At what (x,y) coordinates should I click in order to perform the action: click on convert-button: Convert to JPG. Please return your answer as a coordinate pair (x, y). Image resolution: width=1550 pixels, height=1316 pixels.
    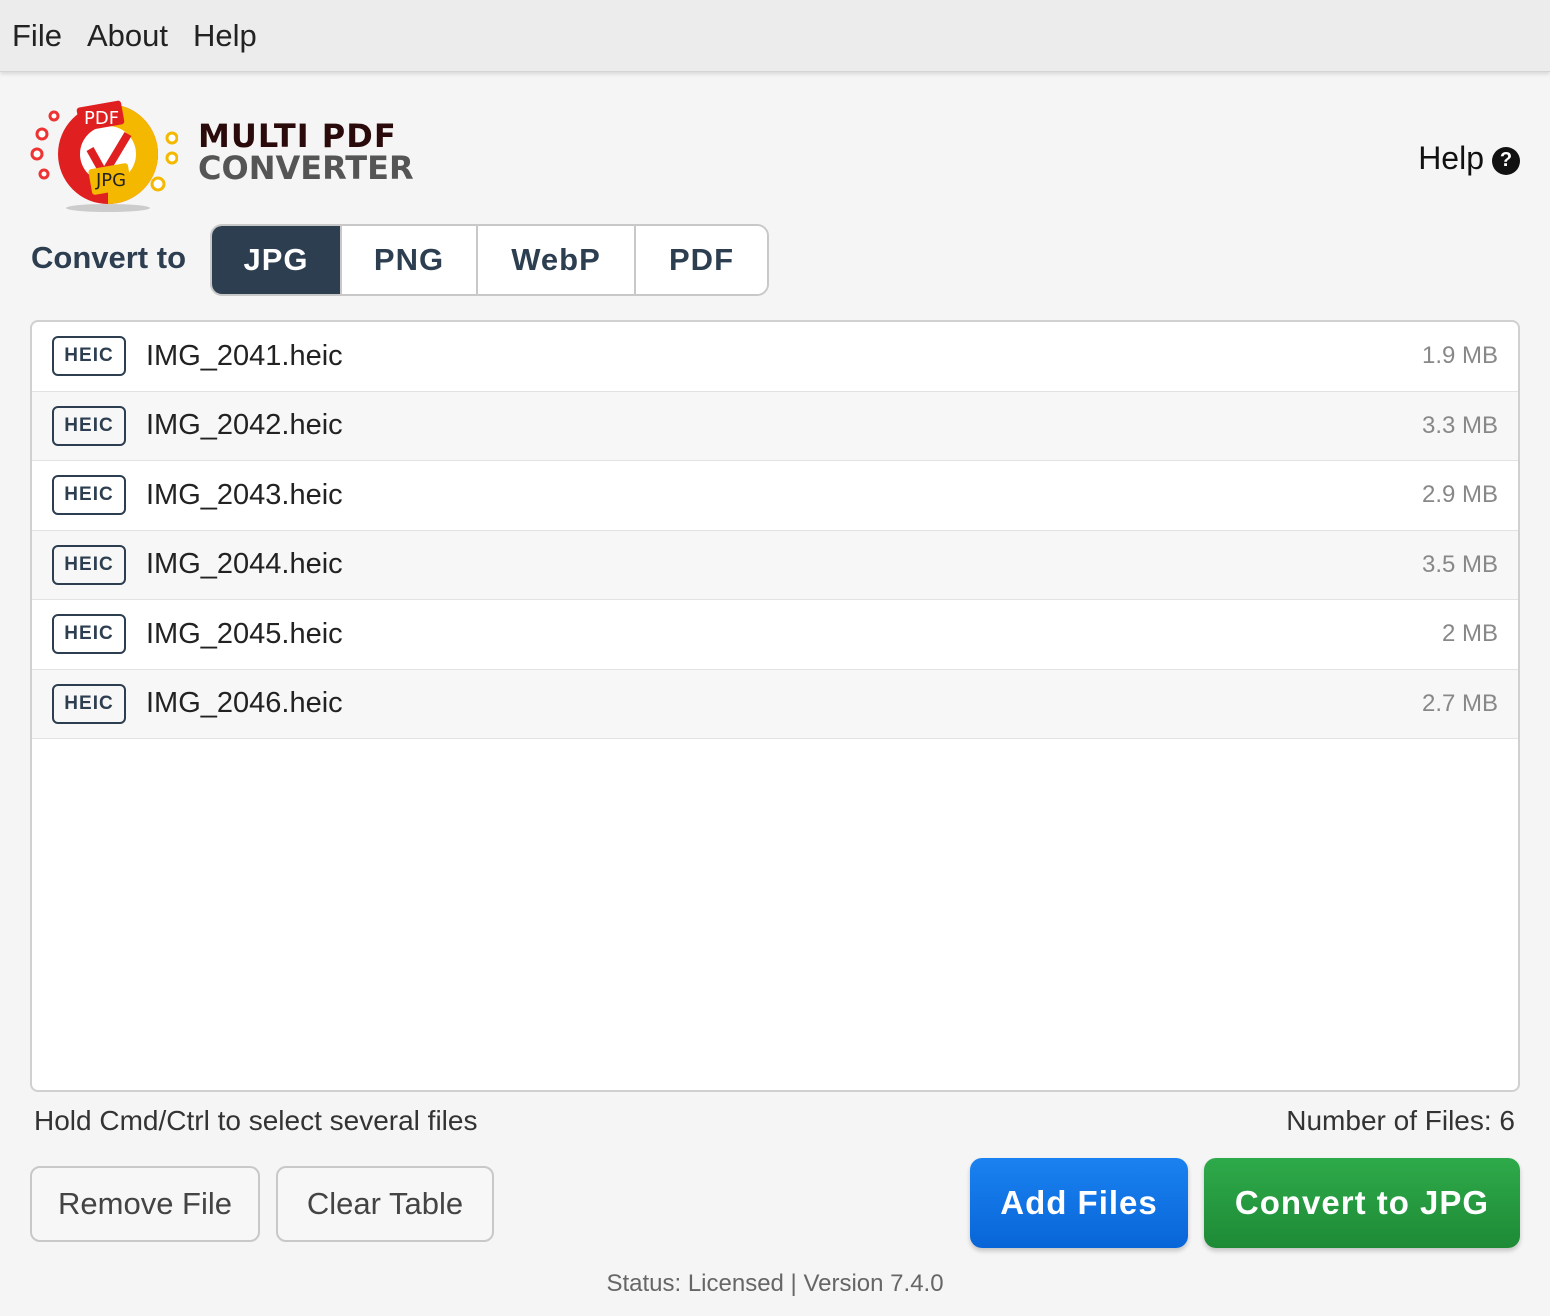
    Looking at the image, I should click on (1362, 1203).